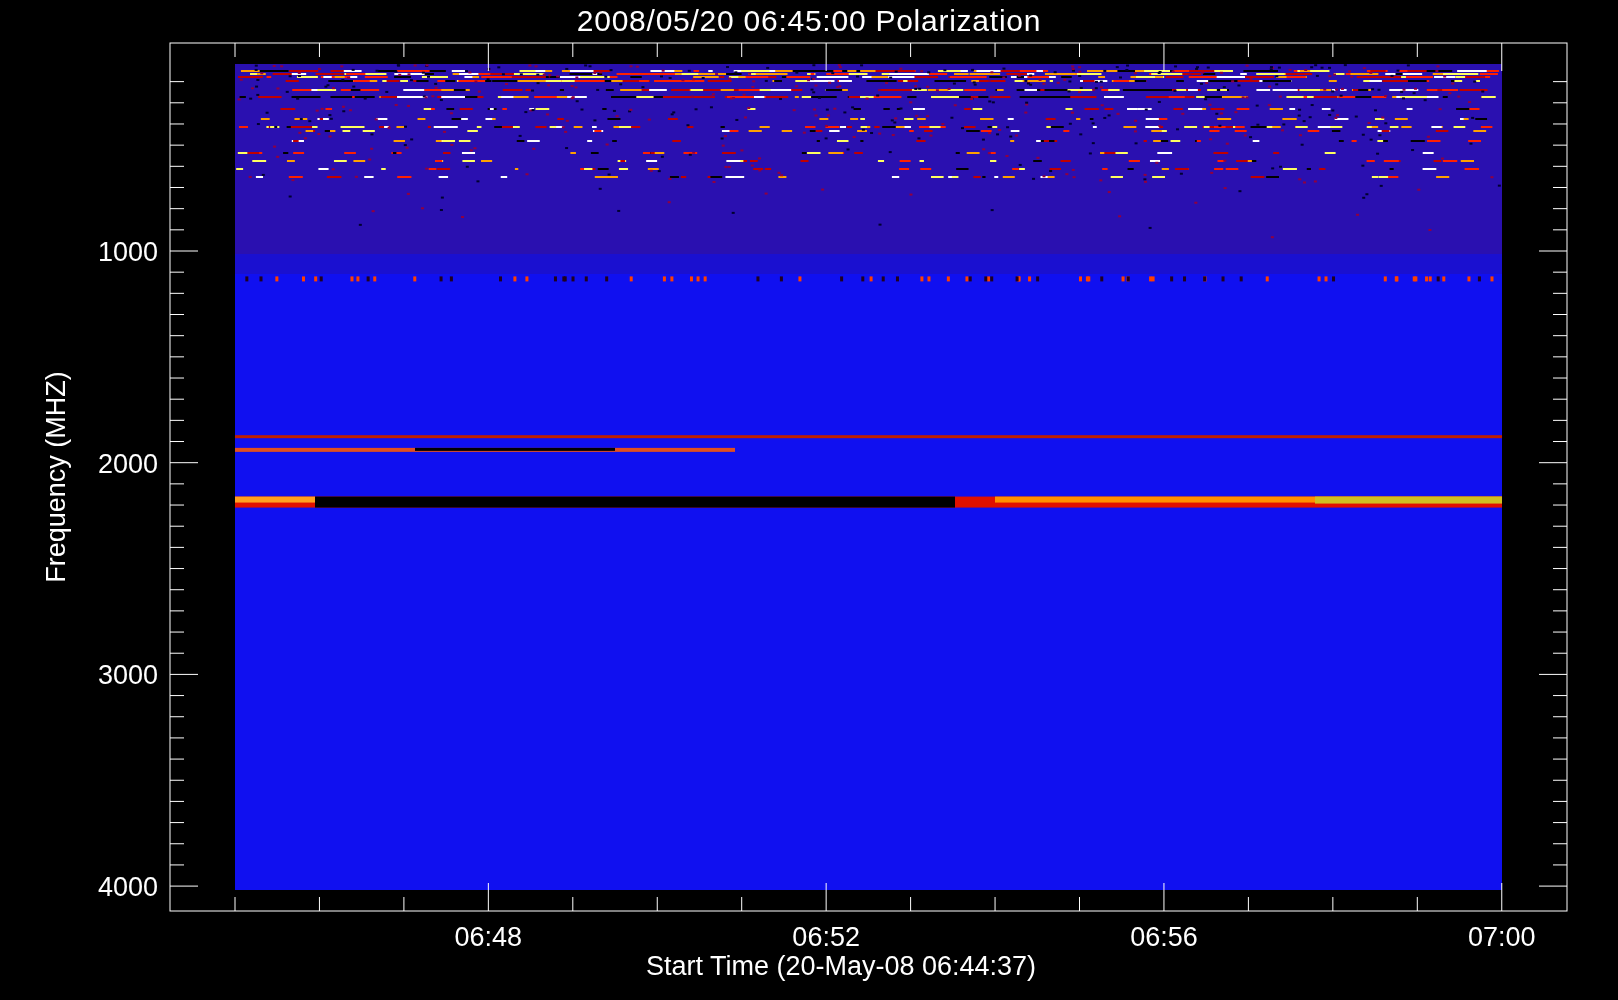 The height and width of the screenshot is (1000, 1618). Describe the element at coordinates (127, 252) in the screenshot. I see `tick-label: 1000` at that location.